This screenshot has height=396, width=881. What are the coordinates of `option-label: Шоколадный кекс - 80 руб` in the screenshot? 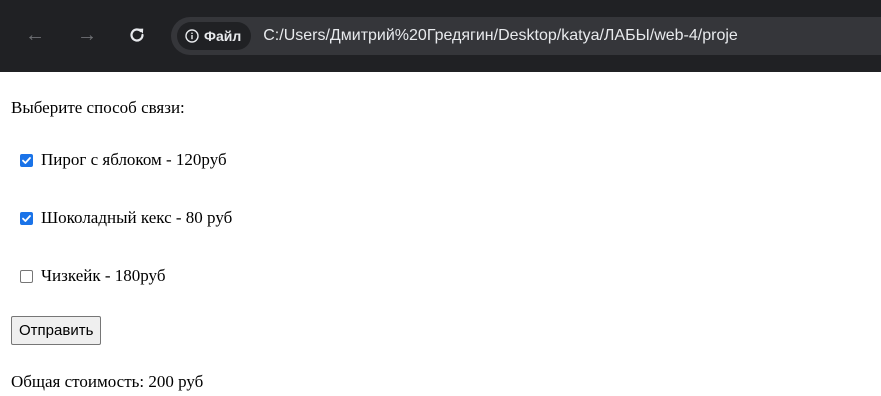 It's located at (137, 217).